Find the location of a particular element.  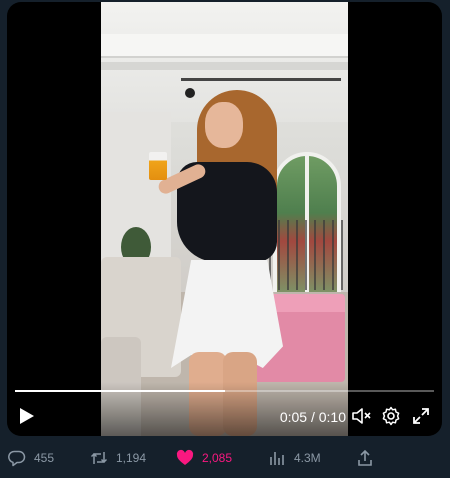

progress-bar is located at coordinates (224, 391).